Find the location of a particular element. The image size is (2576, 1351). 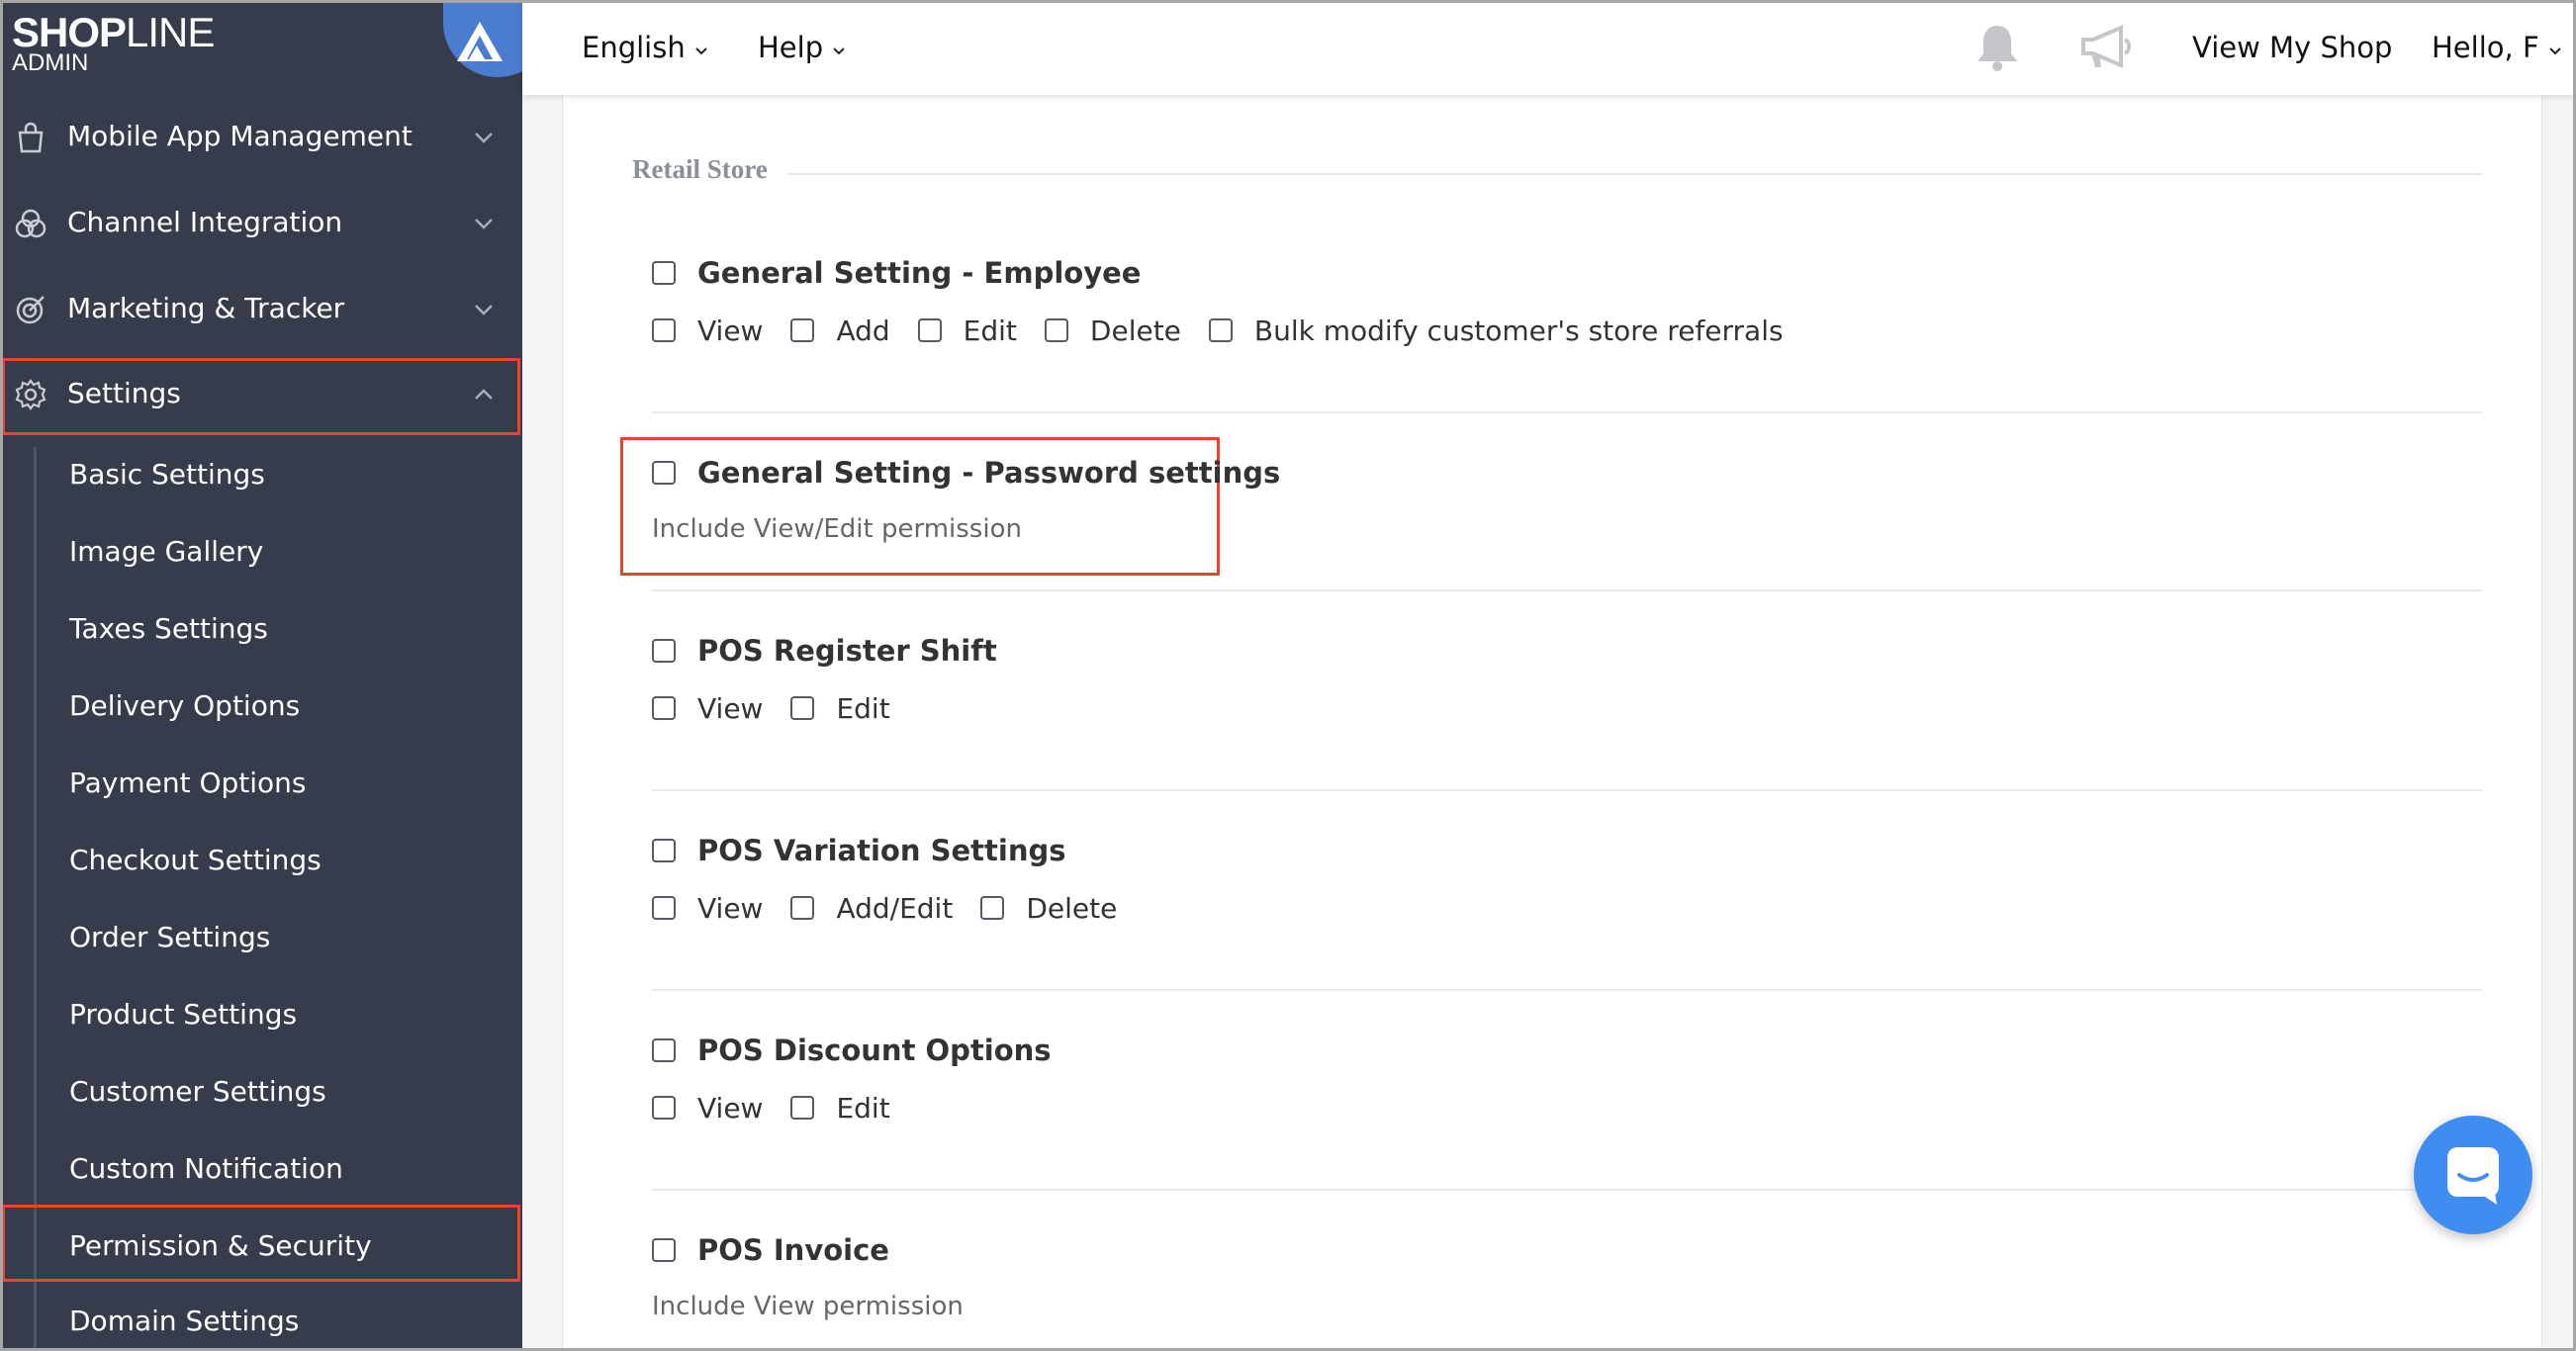

shopping-bag-icon is located at coordinates (31, 137).